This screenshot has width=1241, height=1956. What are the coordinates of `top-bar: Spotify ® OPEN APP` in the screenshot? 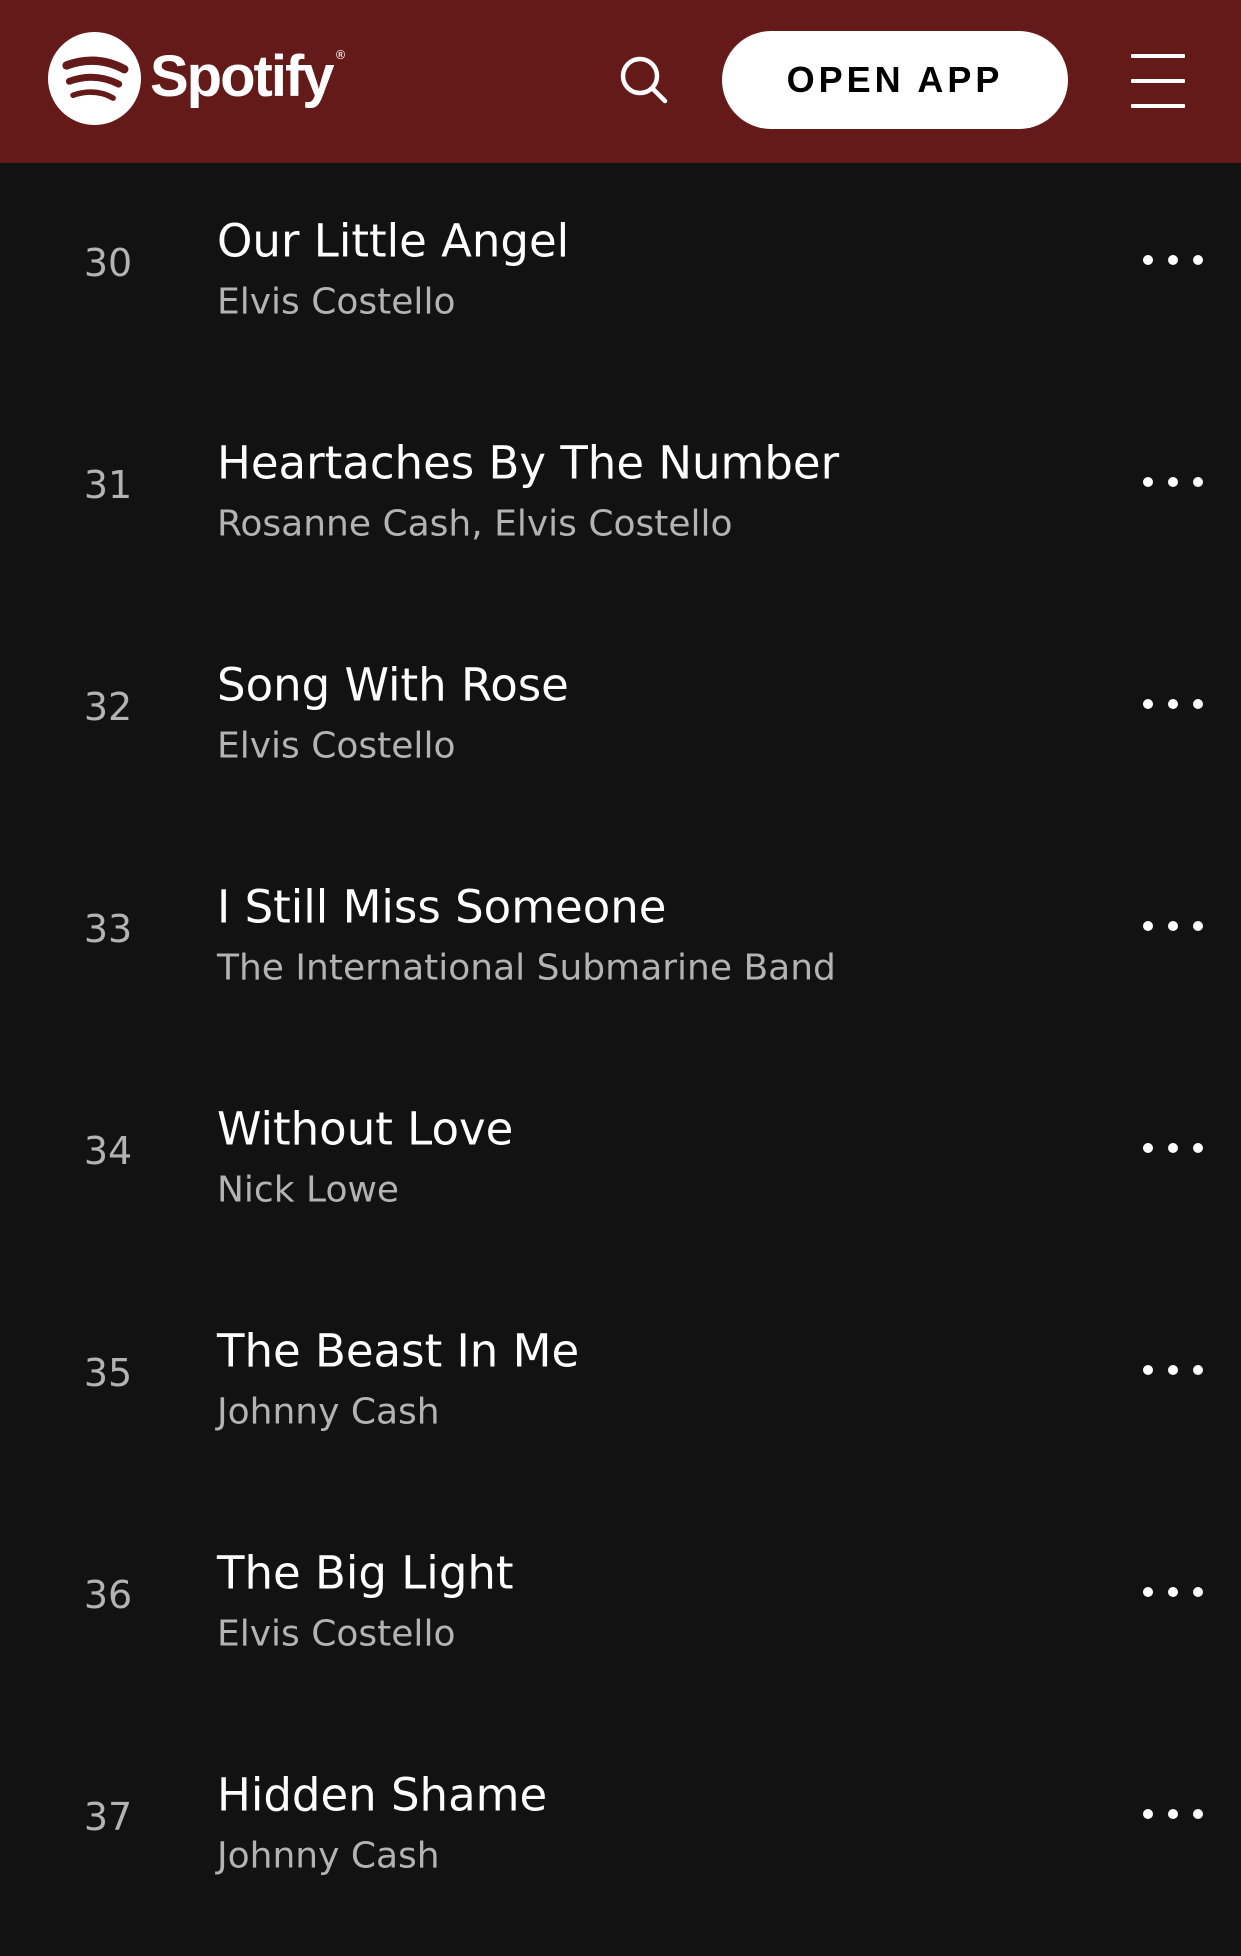 It's located at (620, 81).